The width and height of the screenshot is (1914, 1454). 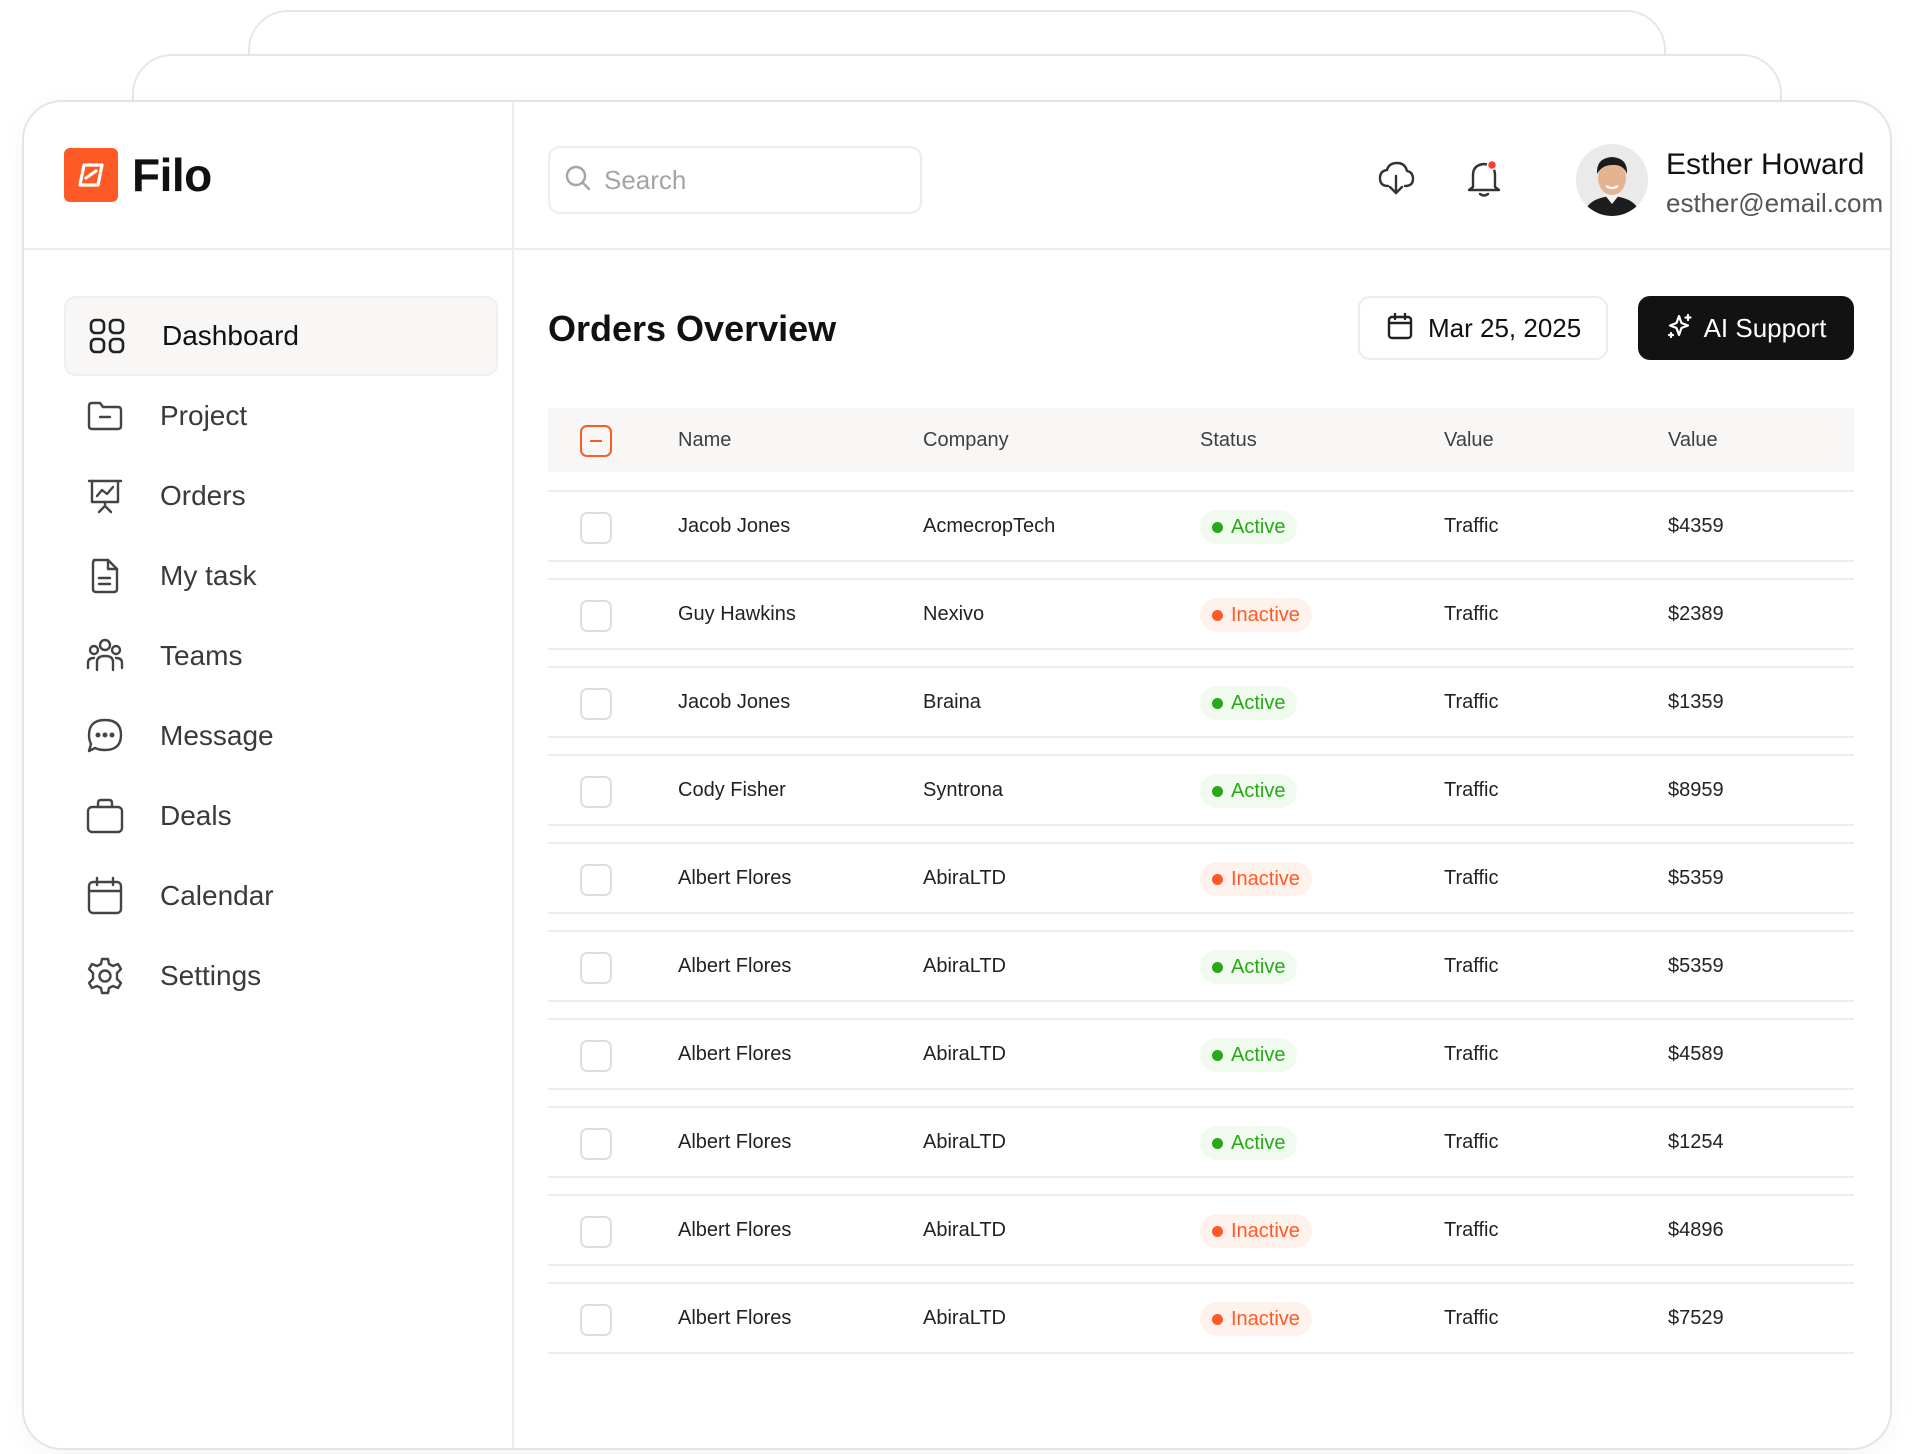 I want to click on cell-value: $4359, so click(x=1696, y=526).